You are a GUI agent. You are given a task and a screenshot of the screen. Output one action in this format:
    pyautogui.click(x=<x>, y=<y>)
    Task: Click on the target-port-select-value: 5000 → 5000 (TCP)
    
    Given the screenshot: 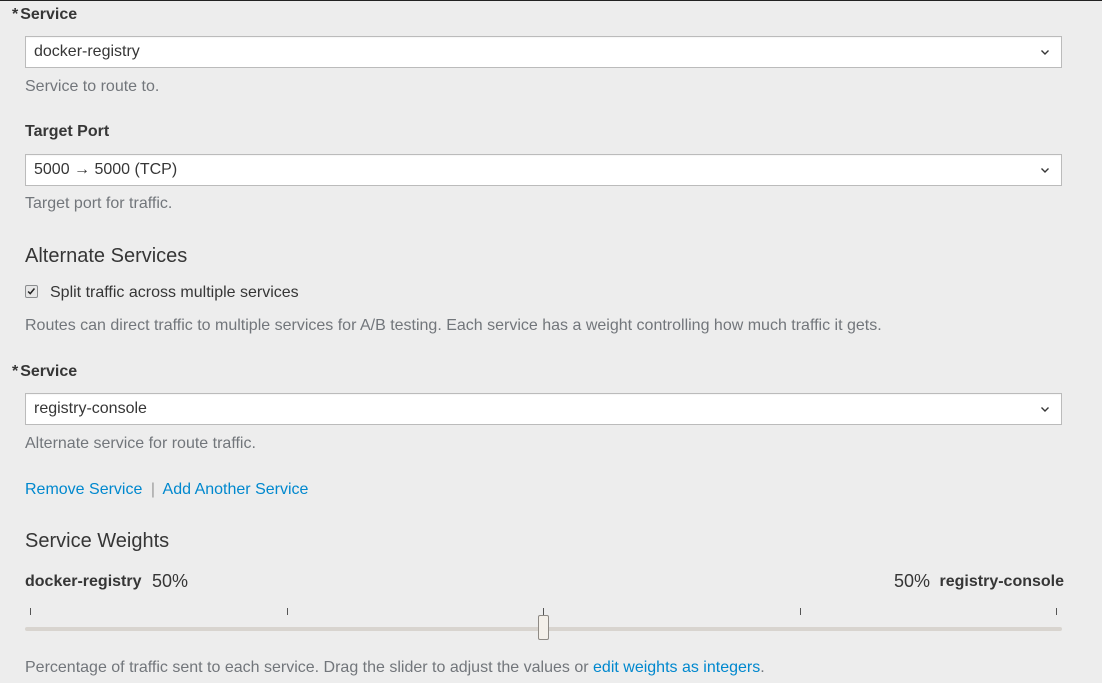 What is the action you would take?
    pyautogui.click(x=106, y=169)
    